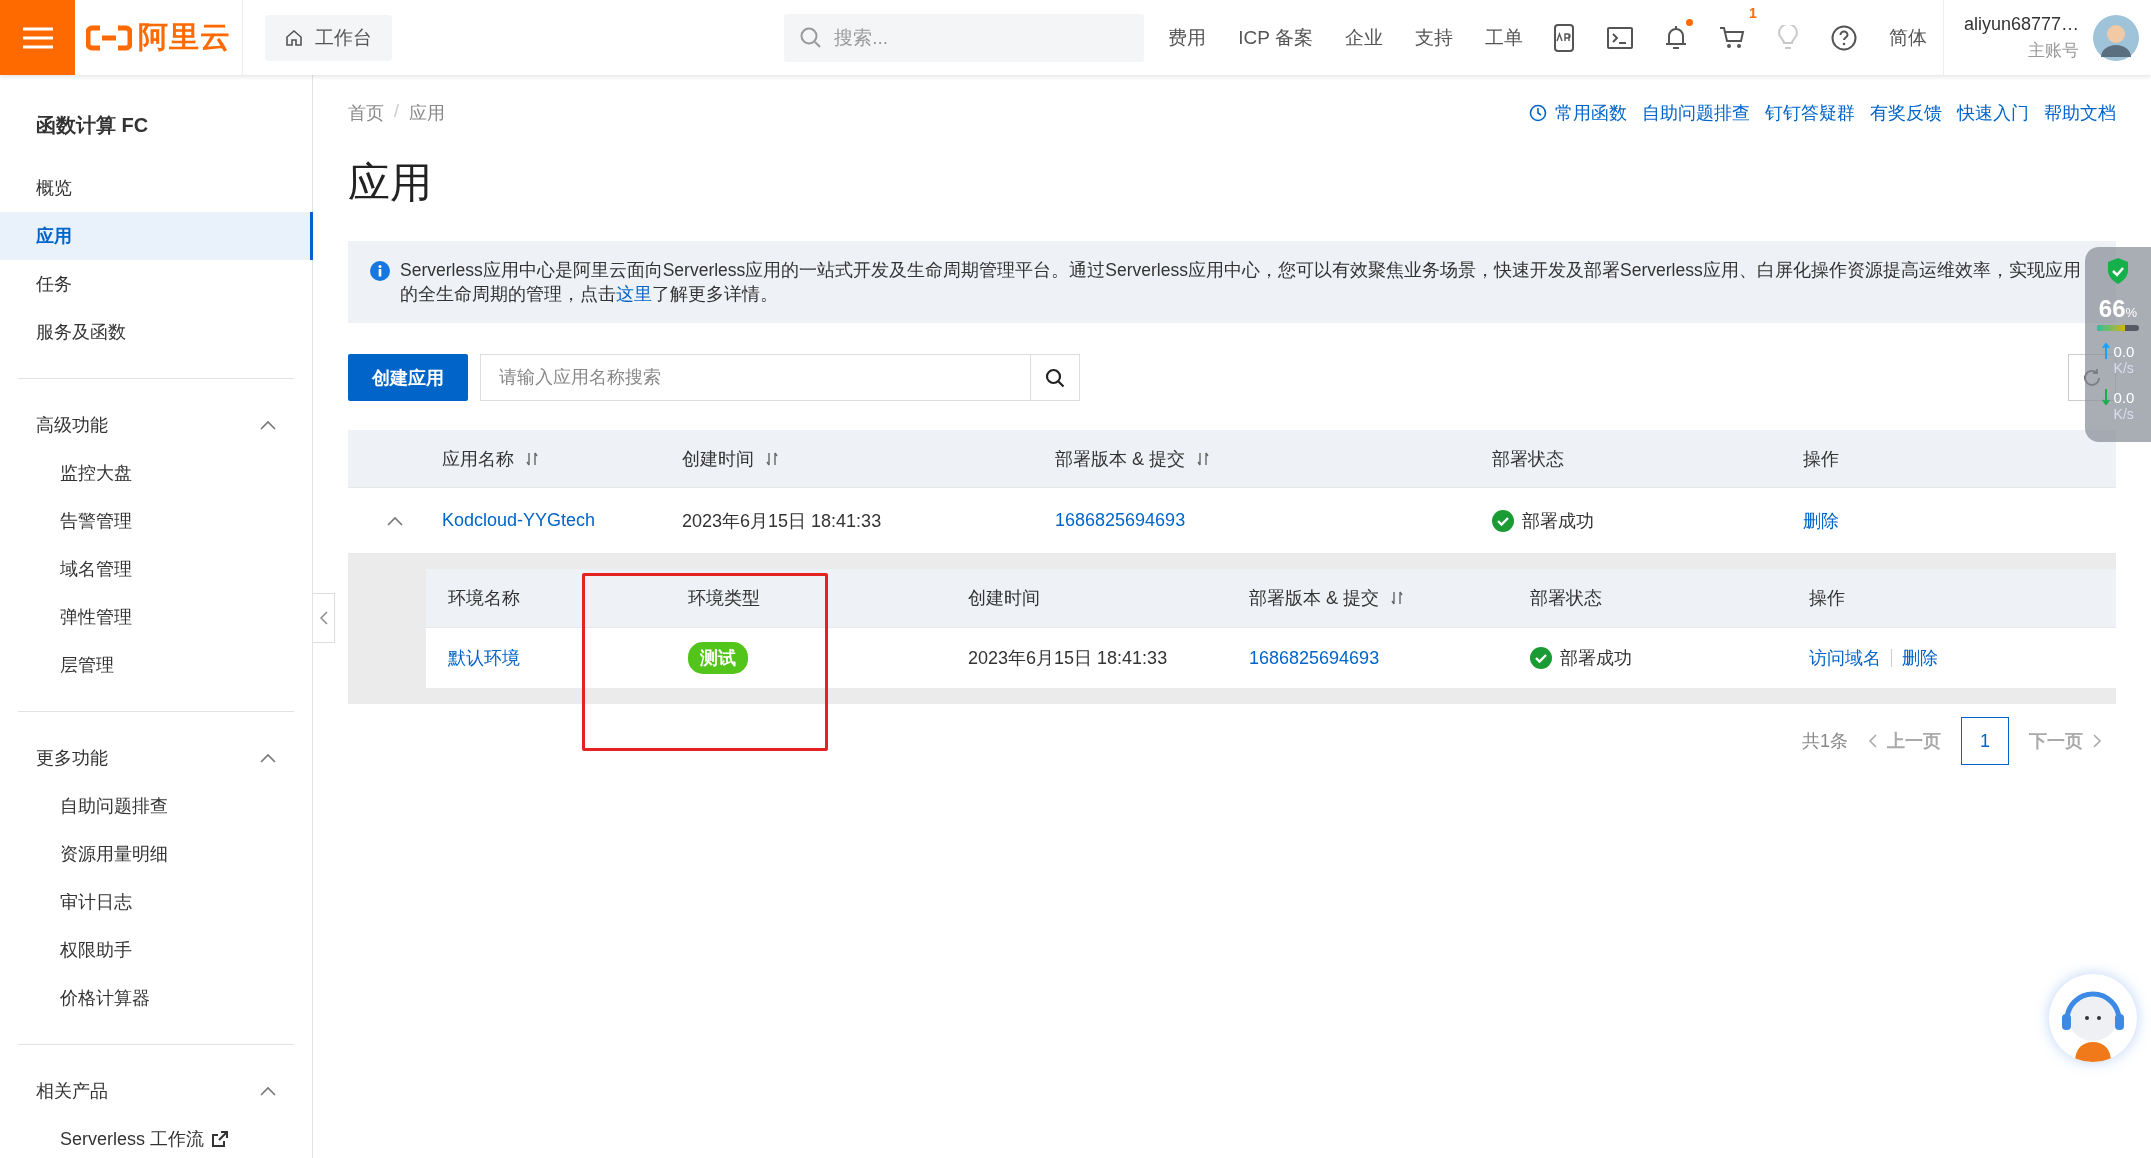 The image size is (2151, 1158). I want to click on workbench-button: 工作台, so click(328, 37).